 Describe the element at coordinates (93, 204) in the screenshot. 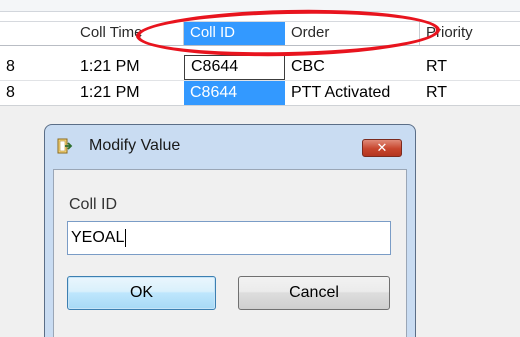

I see `coll-id-label: Coll ID` at that location.